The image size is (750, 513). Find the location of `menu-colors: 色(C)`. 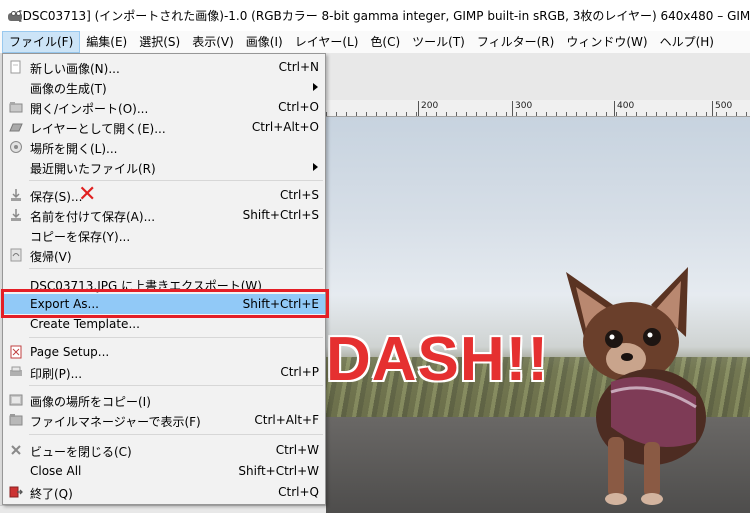

menu-colors: 色(C) is located at coordinates (385, 42).